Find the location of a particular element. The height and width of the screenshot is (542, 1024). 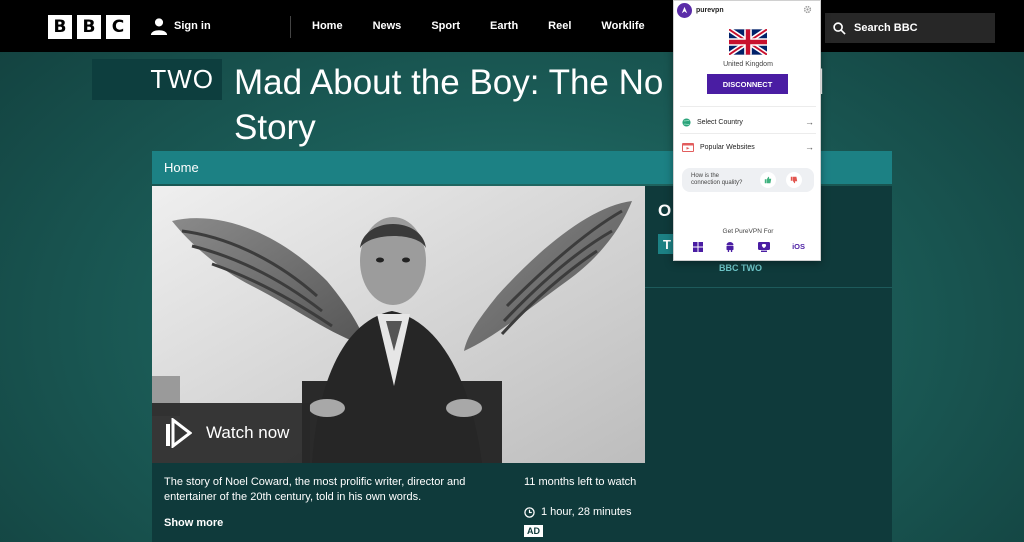

select-country-row: Select Country → is located at coordinates (748, 122).